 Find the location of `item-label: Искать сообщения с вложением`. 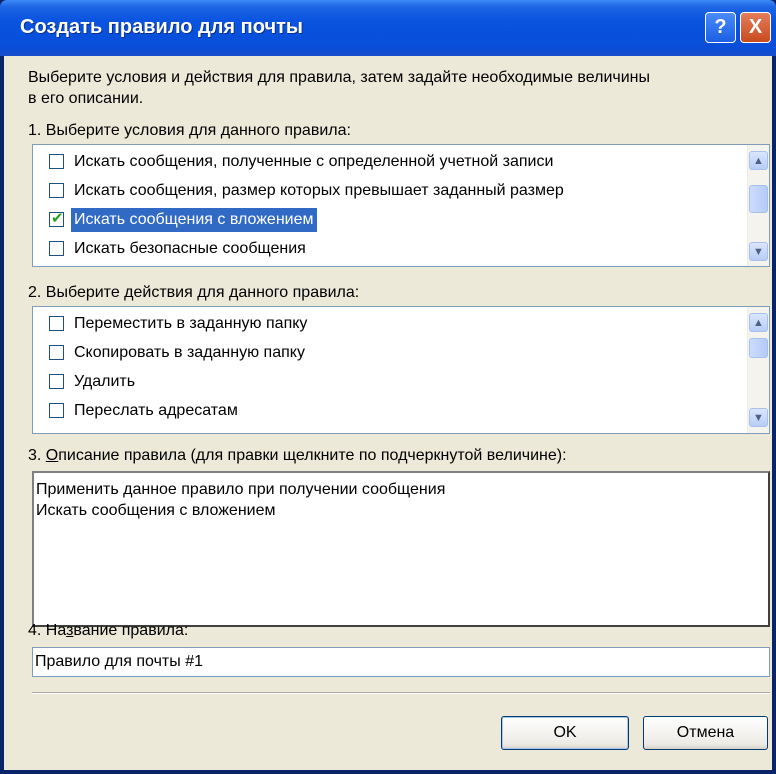

item-label: Искать сообщения с вложением is located at coordinates (194, 220).